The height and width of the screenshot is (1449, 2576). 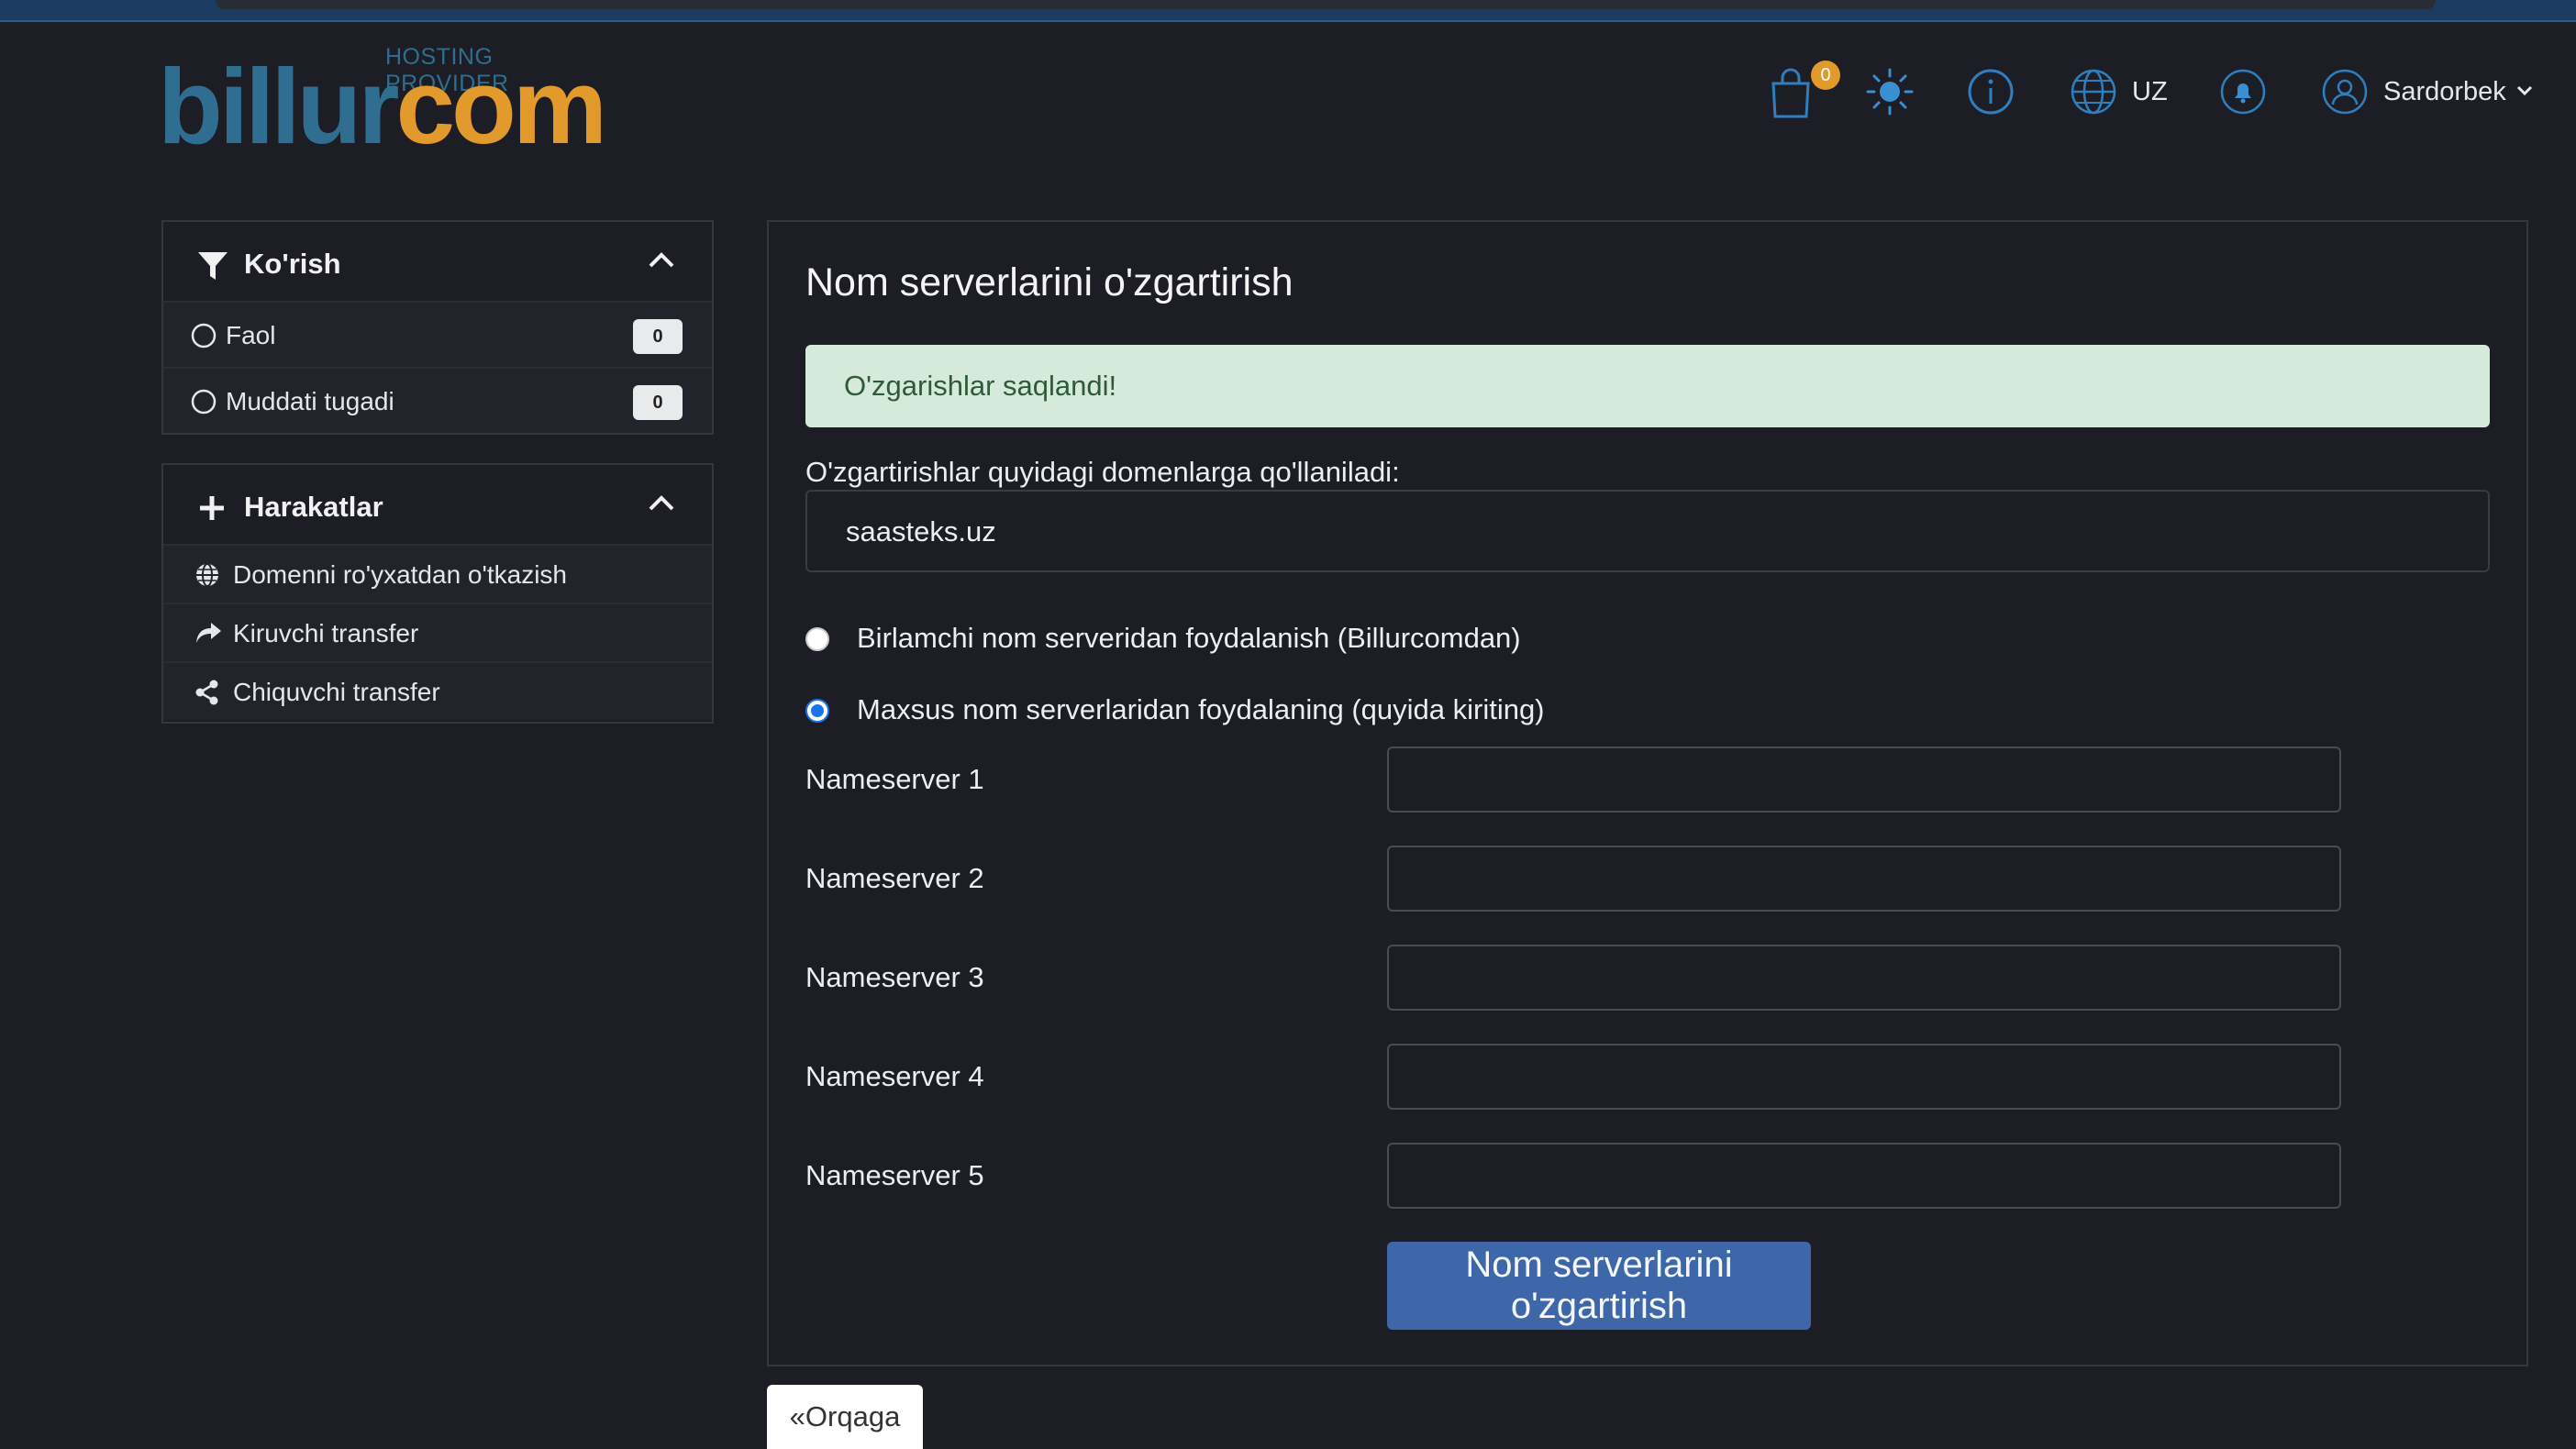 I want to click on change-nameservers-button: Nom serverlarini o'zgartirish, so click(x=1599, y=1286).